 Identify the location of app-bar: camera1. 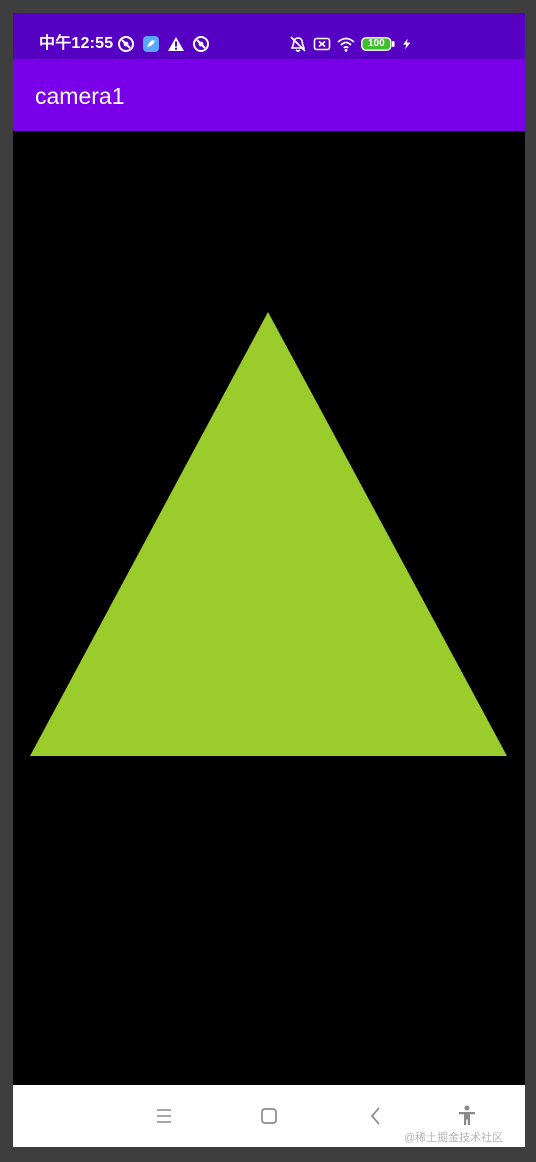
(269, 95).